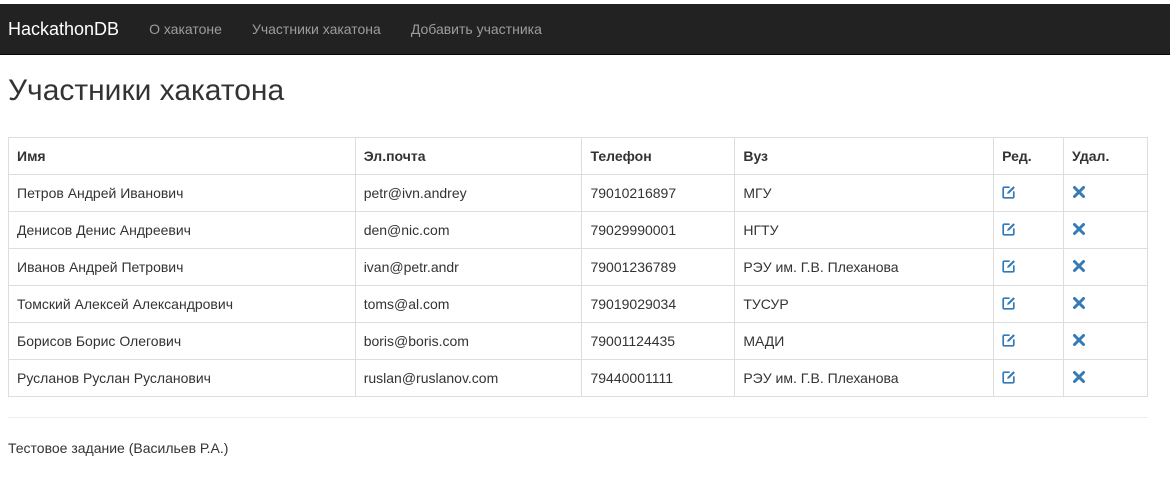 The height and width of the screenshot is (496, 1170). I want to click on nav-link-participants: Участники хакатона, so click(316, 29).